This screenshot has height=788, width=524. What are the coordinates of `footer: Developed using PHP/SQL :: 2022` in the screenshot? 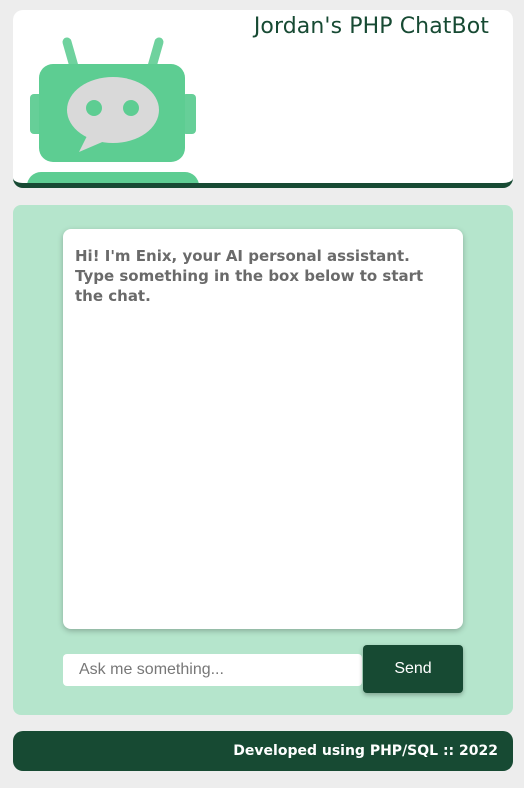 It's located at (263, 751).